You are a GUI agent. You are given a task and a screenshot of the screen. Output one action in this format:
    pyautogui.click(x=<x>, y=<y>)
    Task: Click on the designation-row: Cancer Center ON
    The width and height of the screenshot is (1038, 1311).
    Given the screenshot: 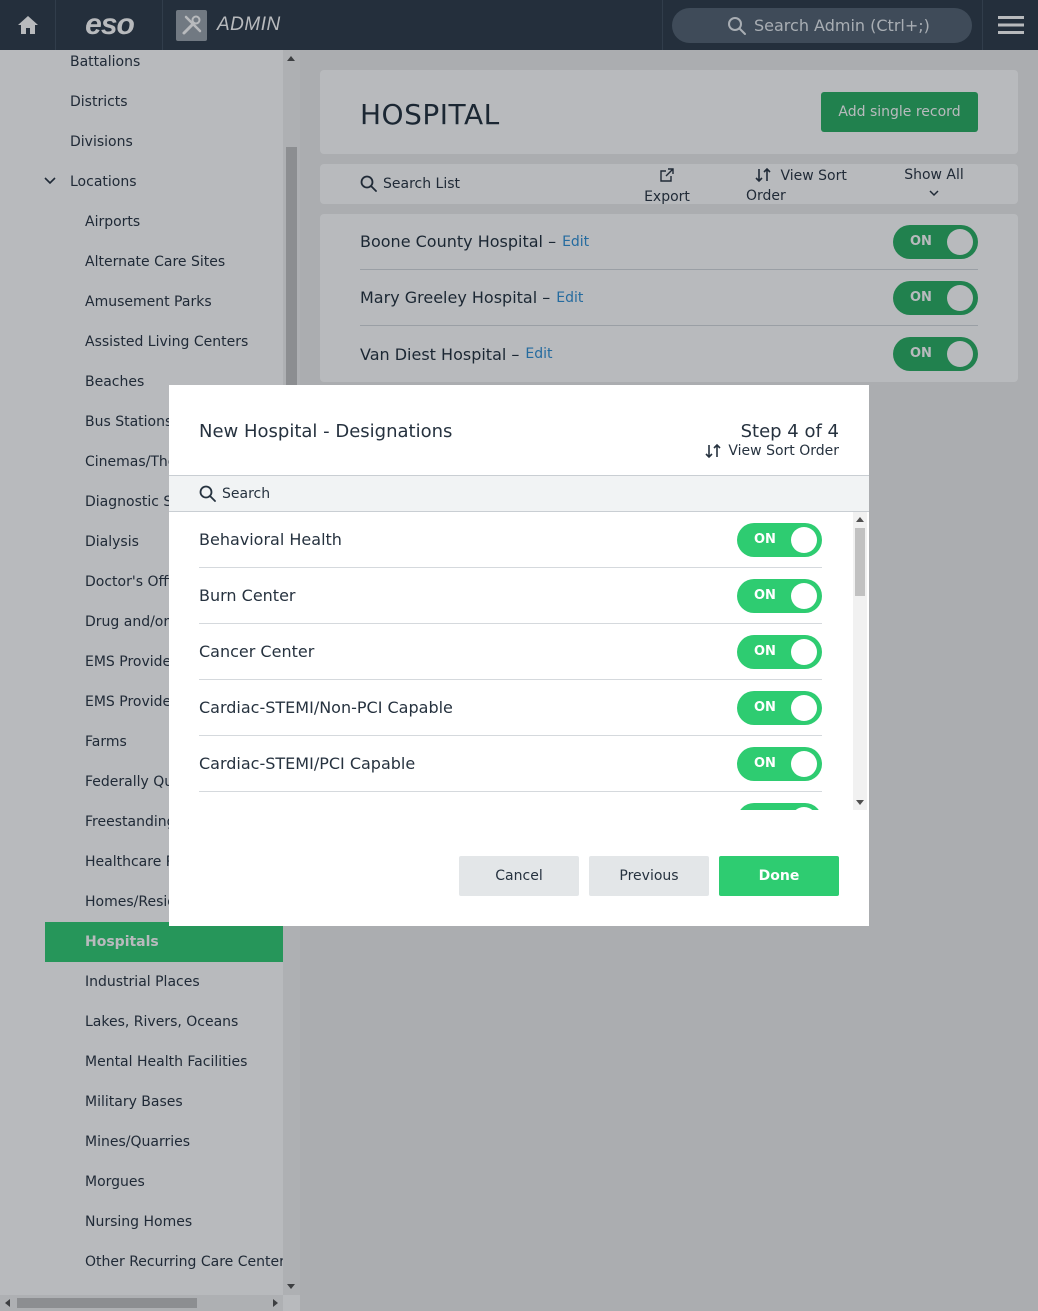 What is the action you would take?
    pyautogui.click(x=510, y=652)
    